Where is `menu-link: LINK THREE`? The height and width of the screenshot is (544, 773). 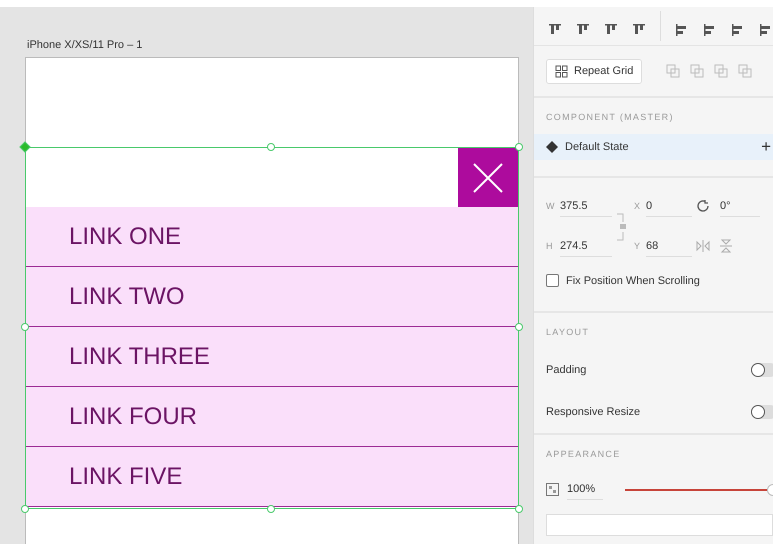 menu-link: LINK THREE is located at coordinates (272, 357).